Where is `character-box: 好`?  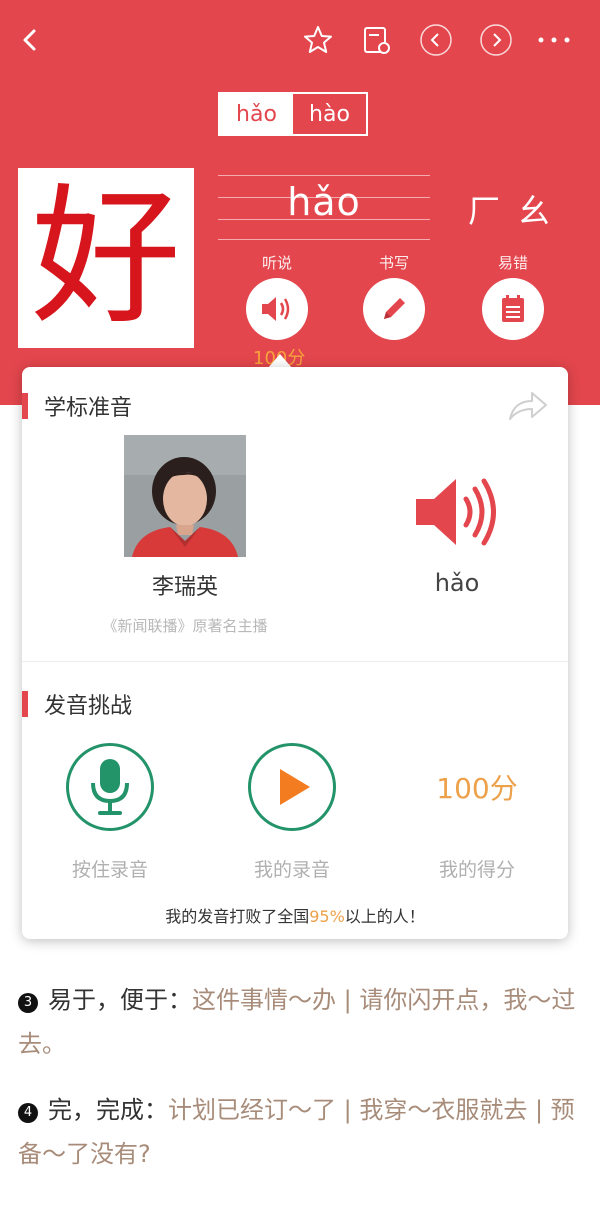 character-box: 好 is located at coordinates (106, 258).